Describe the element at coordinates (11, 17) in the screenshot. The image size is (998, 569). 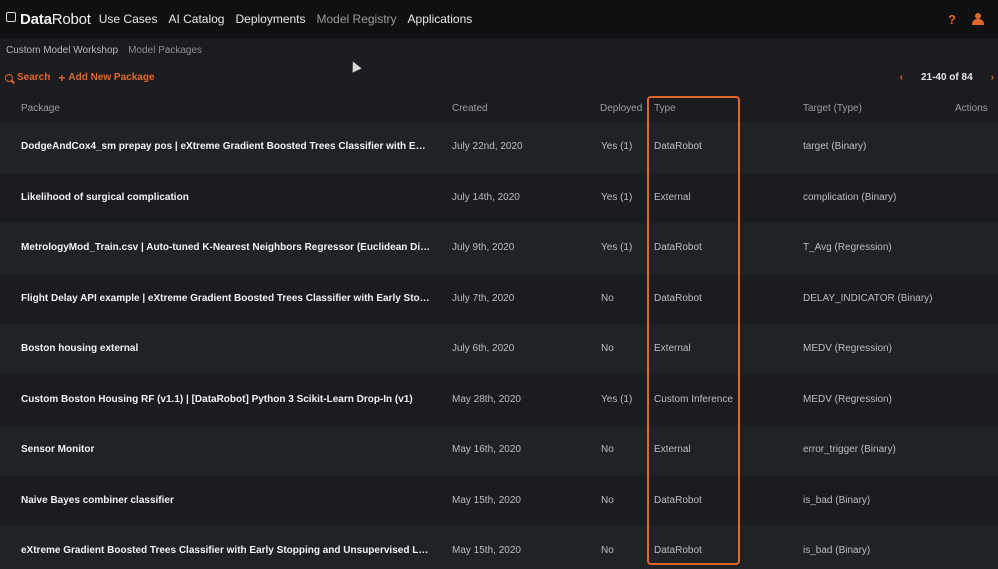
I see `robot-logo-icon` at that location.